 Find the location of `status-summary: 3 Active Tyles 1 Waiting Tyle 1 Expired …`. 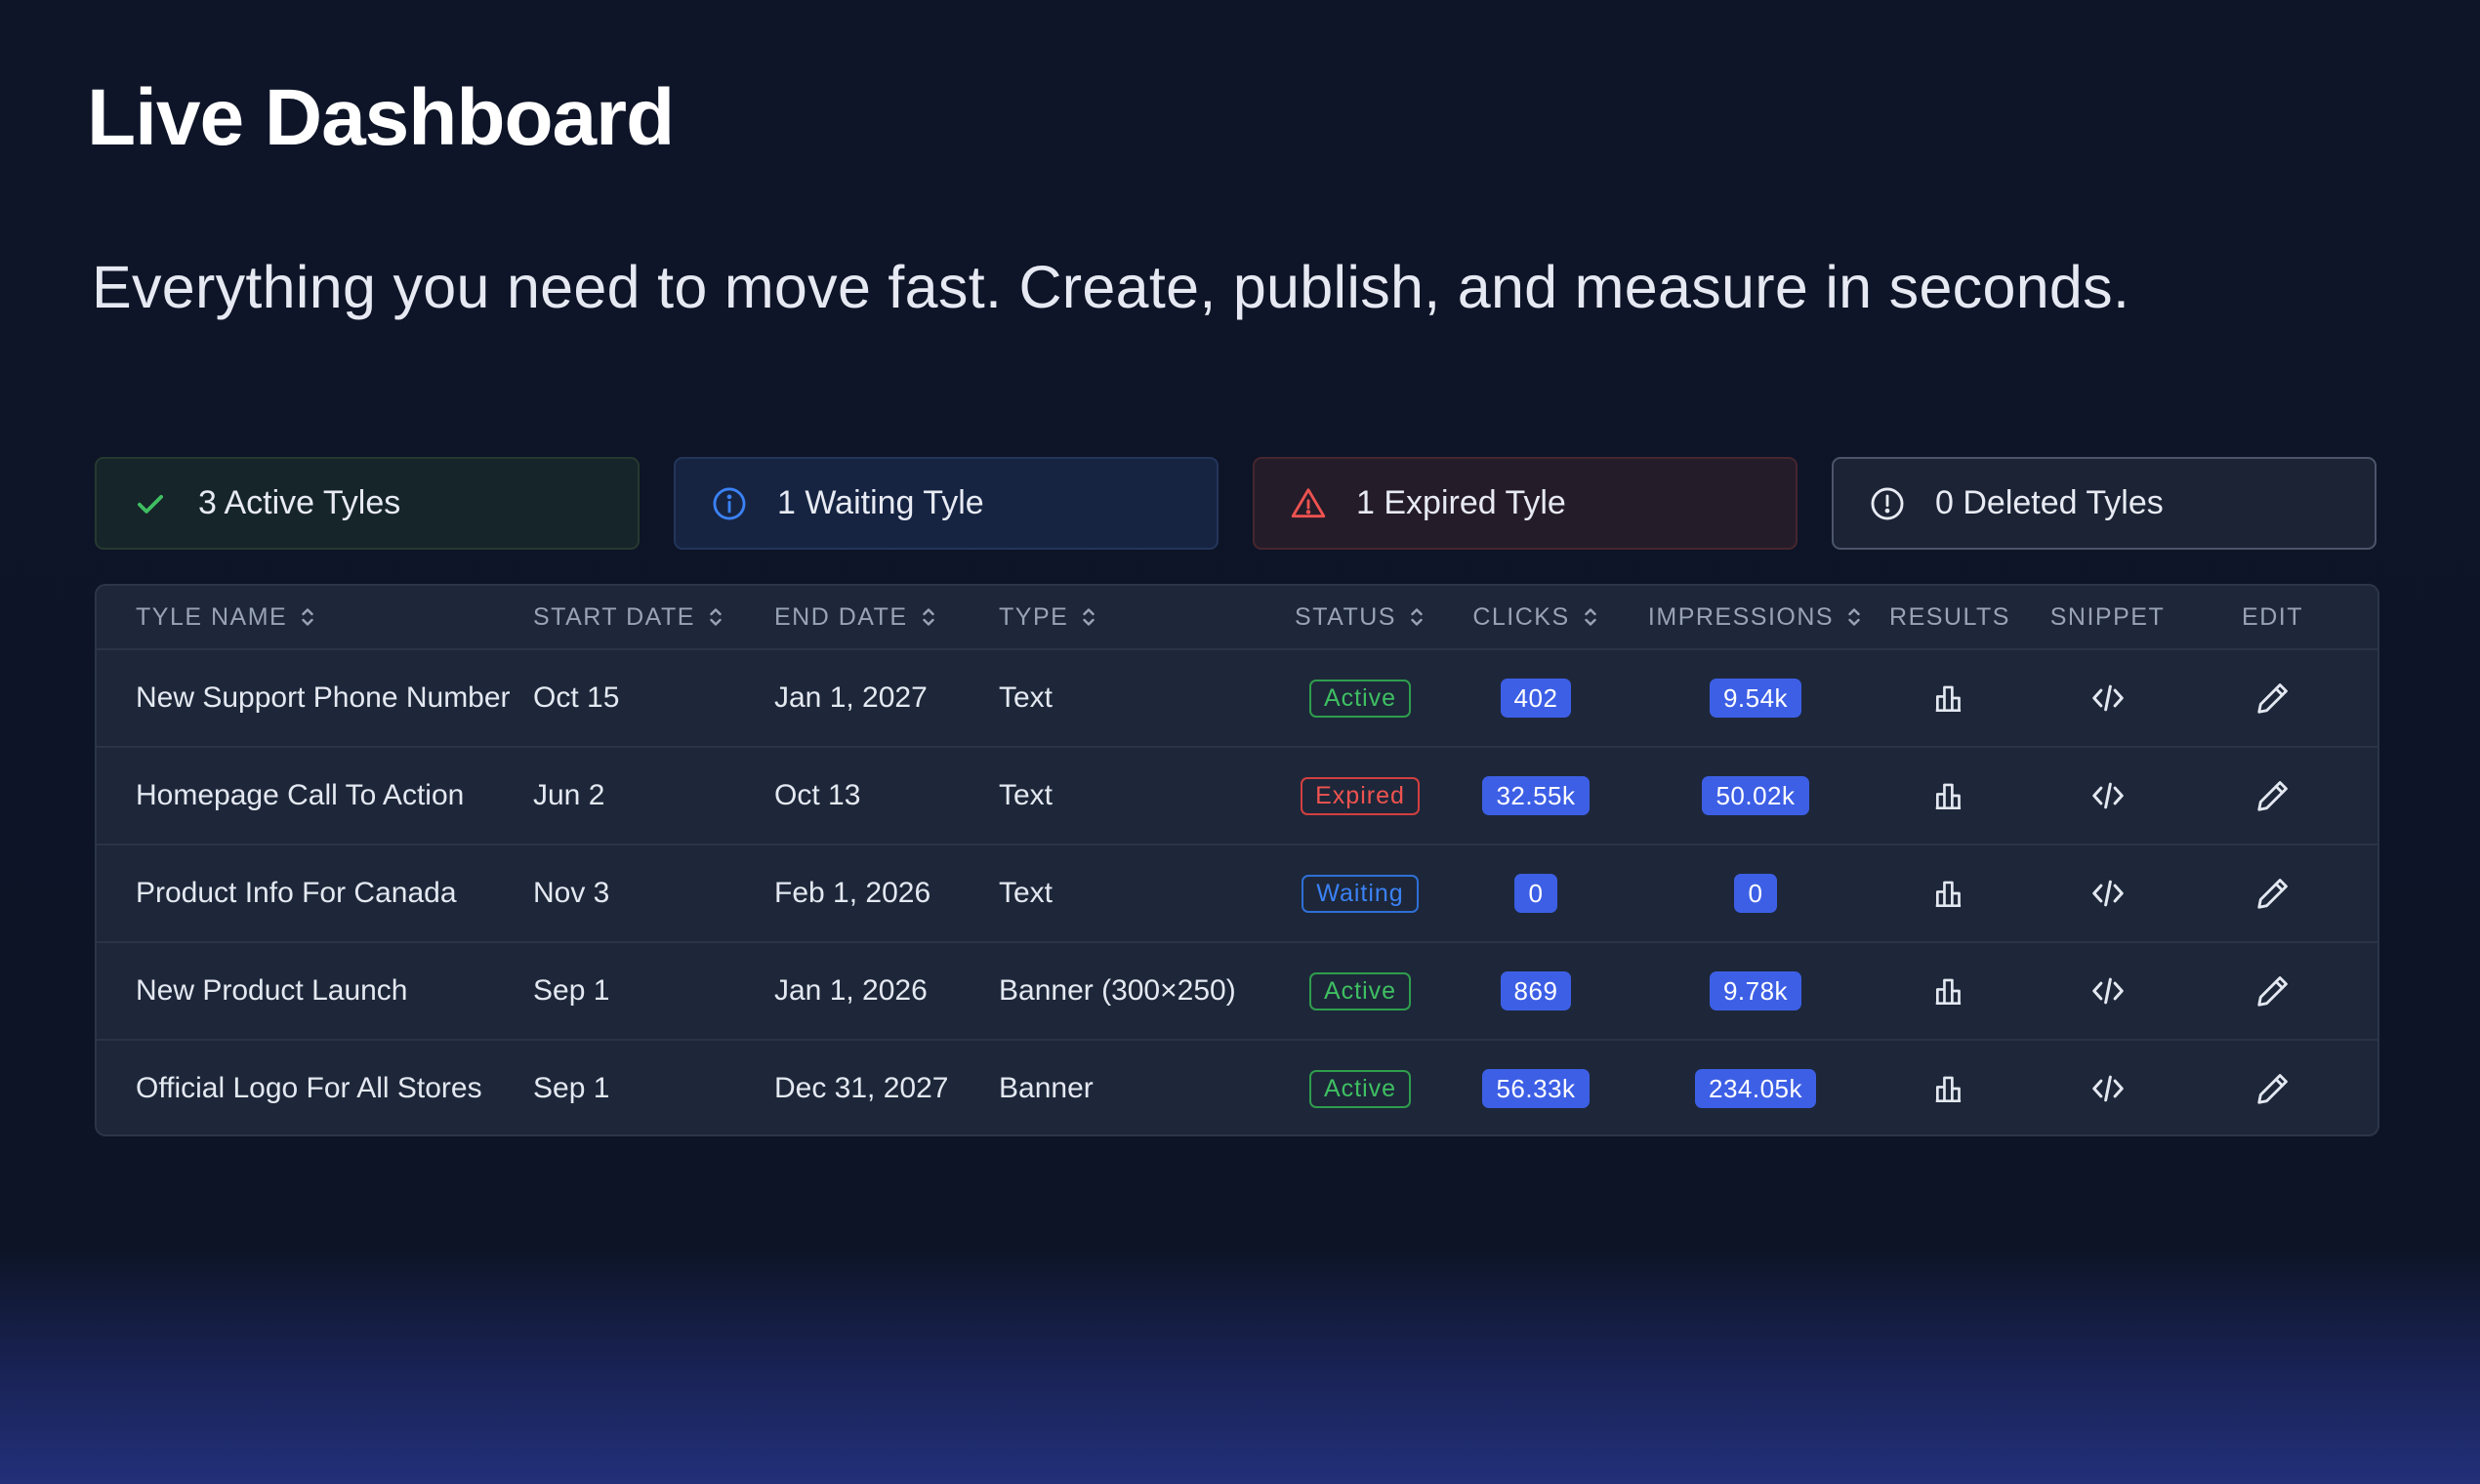

status-summary: 3 Active Tyles 1 Waiting Tyle 1 Expired … is located at coordinates (1237, 505).